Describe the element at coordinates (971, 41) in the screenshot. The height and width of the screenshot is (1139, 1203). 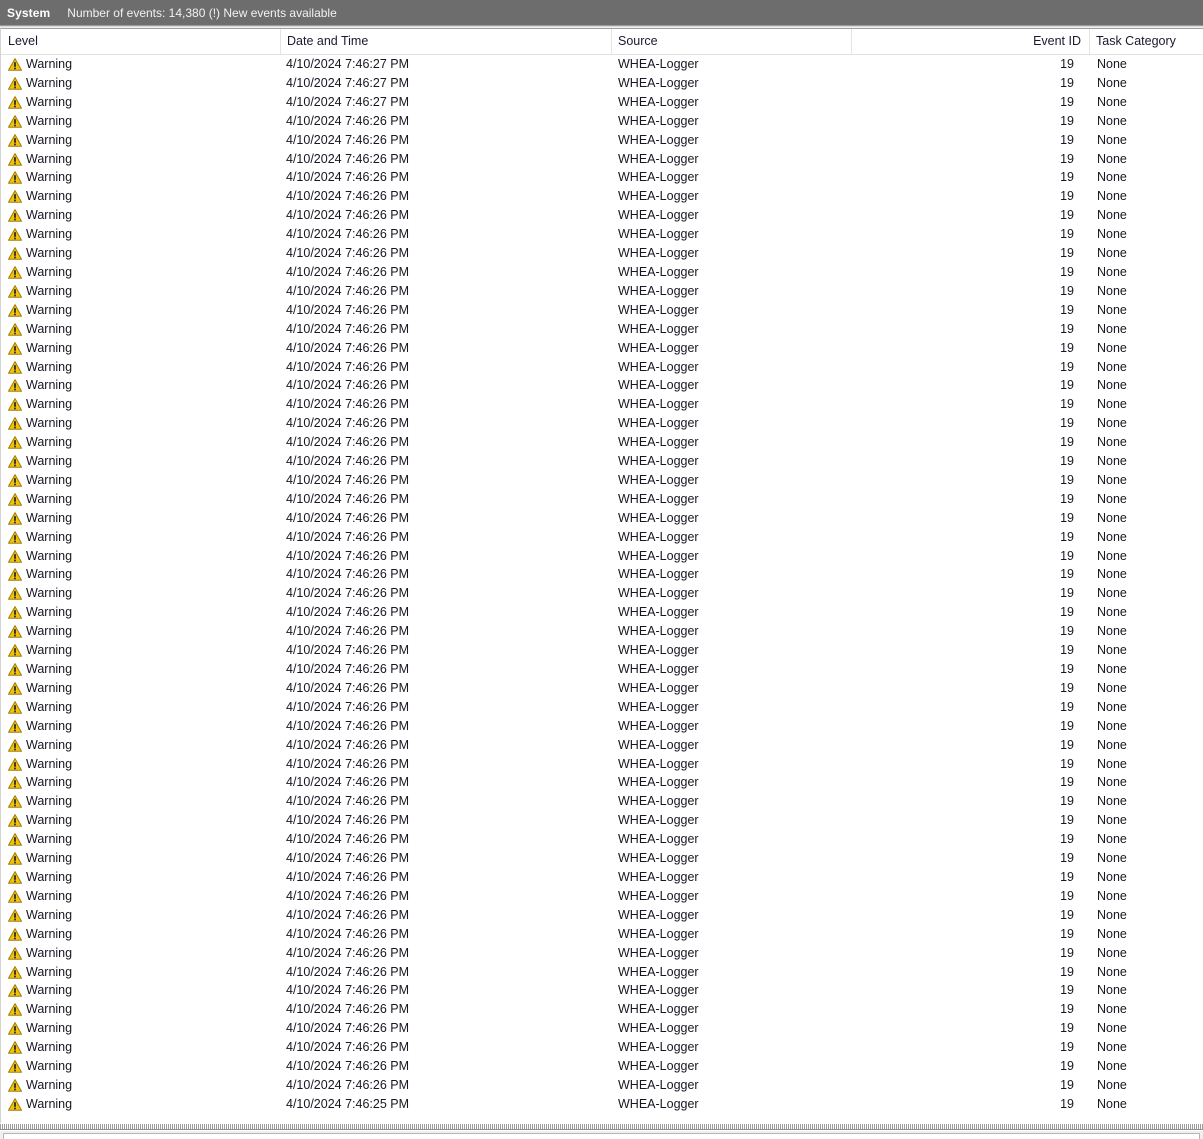
I see `column-header-eid: Event ID` at that location.